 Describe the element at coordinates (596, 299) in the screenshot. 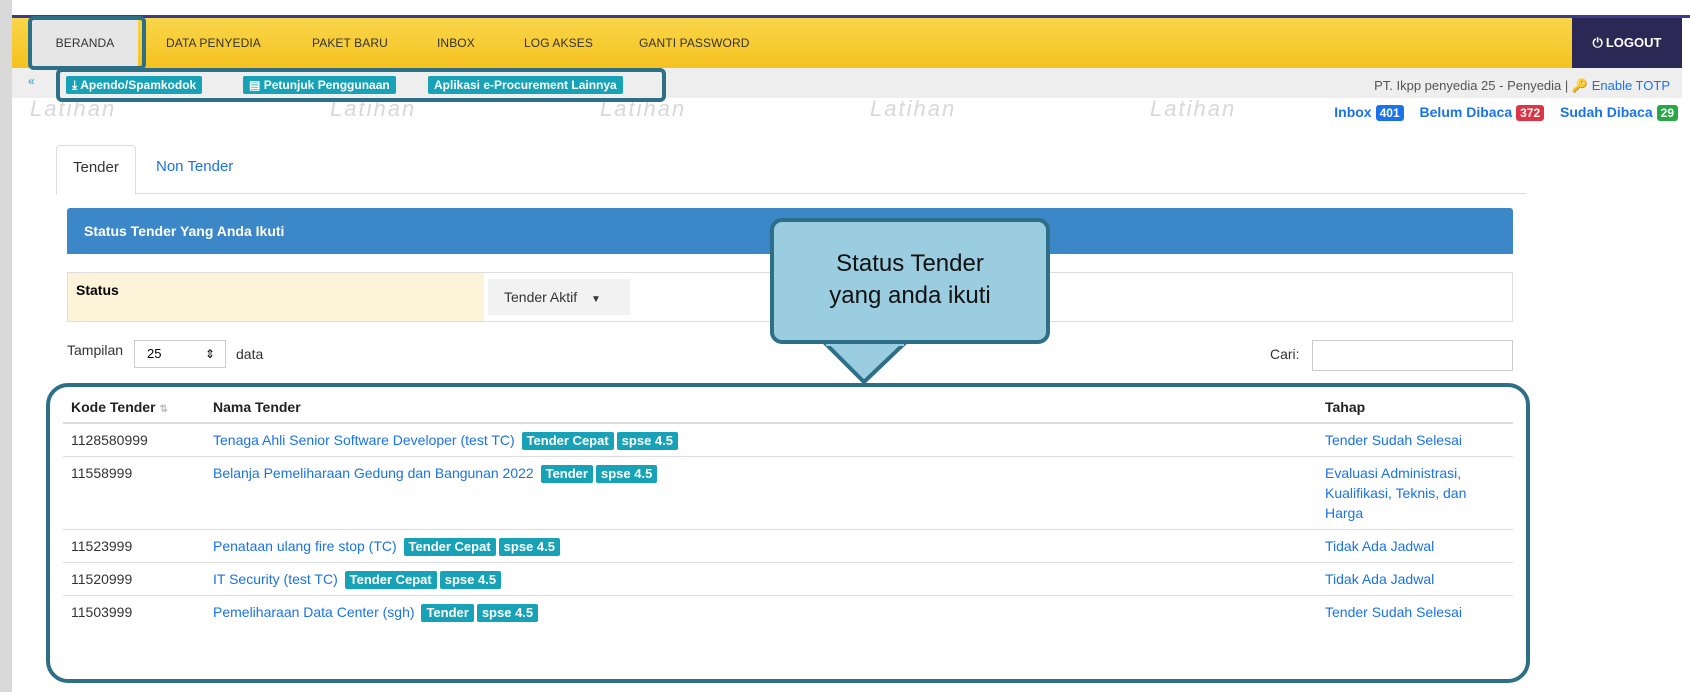

I see `caret-down-icon: ▼` at that location.